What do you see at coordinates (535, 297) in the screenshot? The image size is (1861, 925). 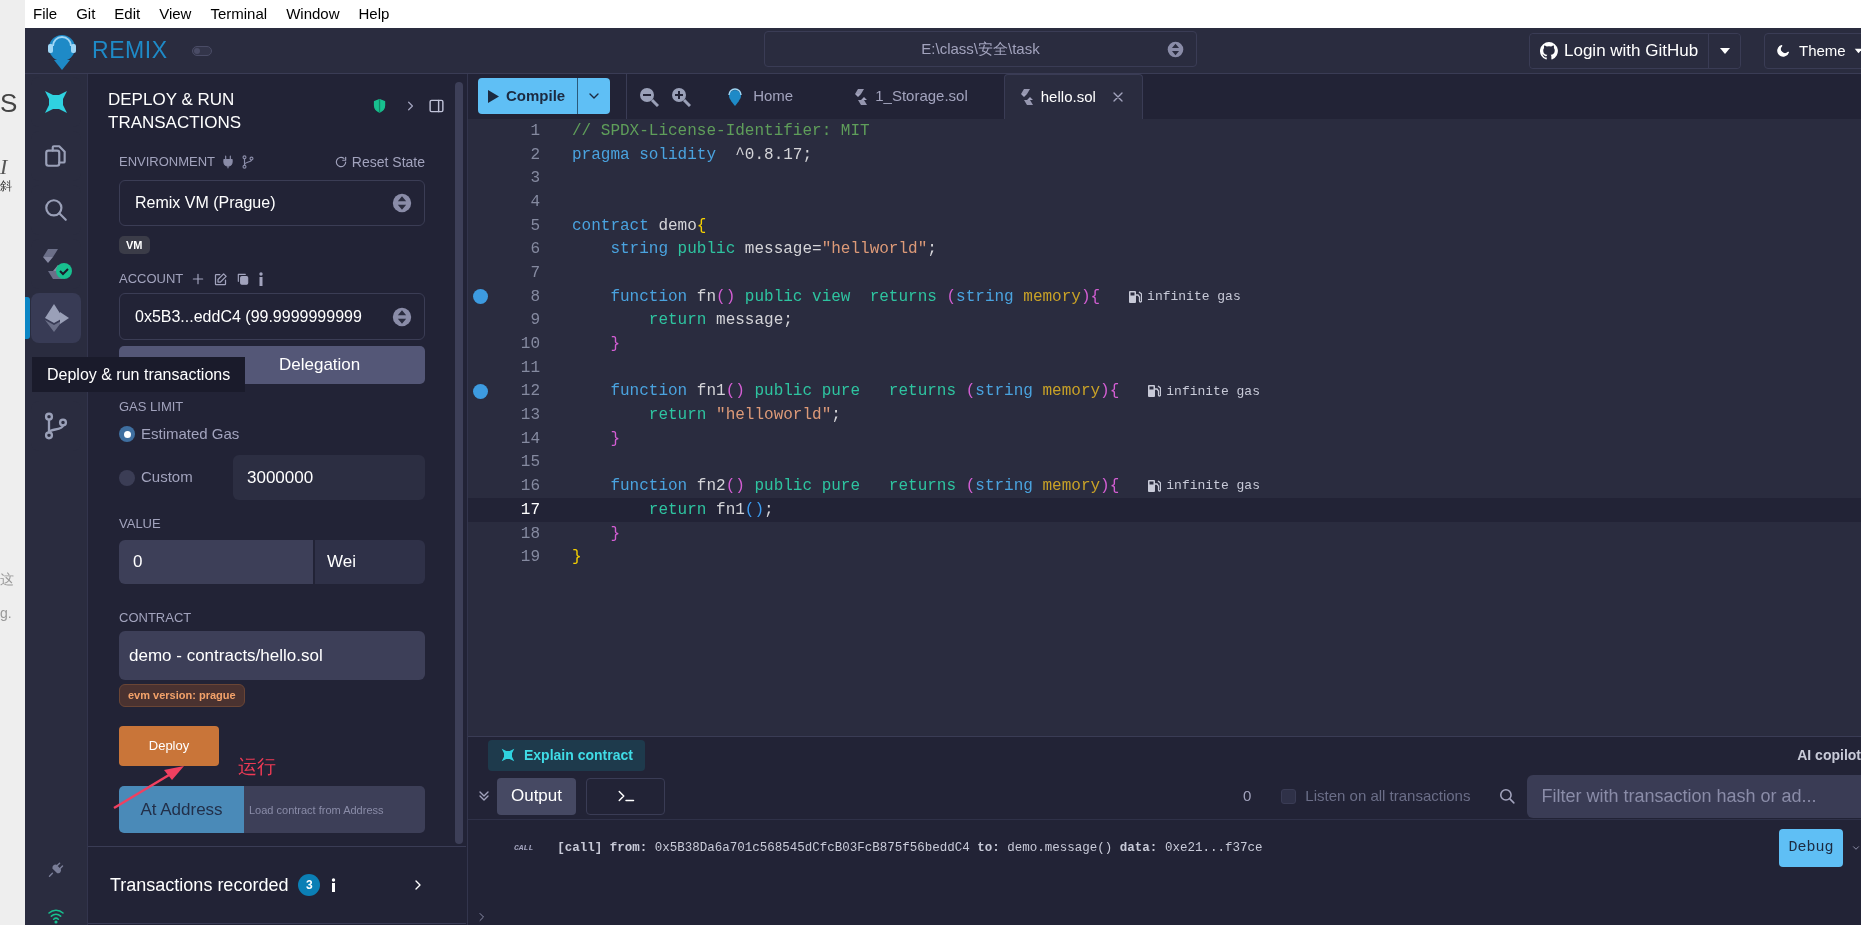 I see `line-number: 8` at bounding box center [535, 297].